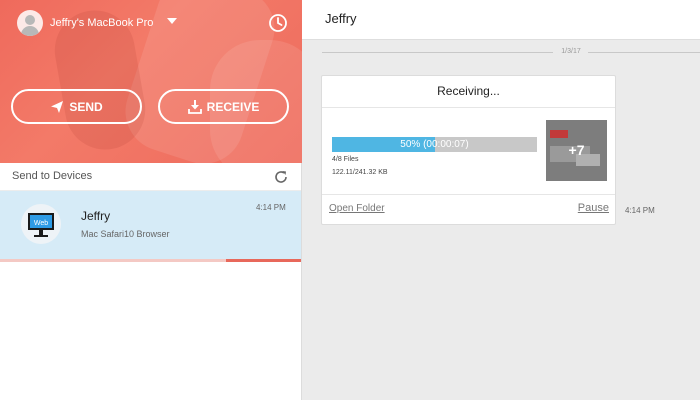 This screenshot has width=700, height=400. What do you see at coordinates (57, 106) in the screenshot?
I see `paper-plane-icon` at bounding box center [57, 106].